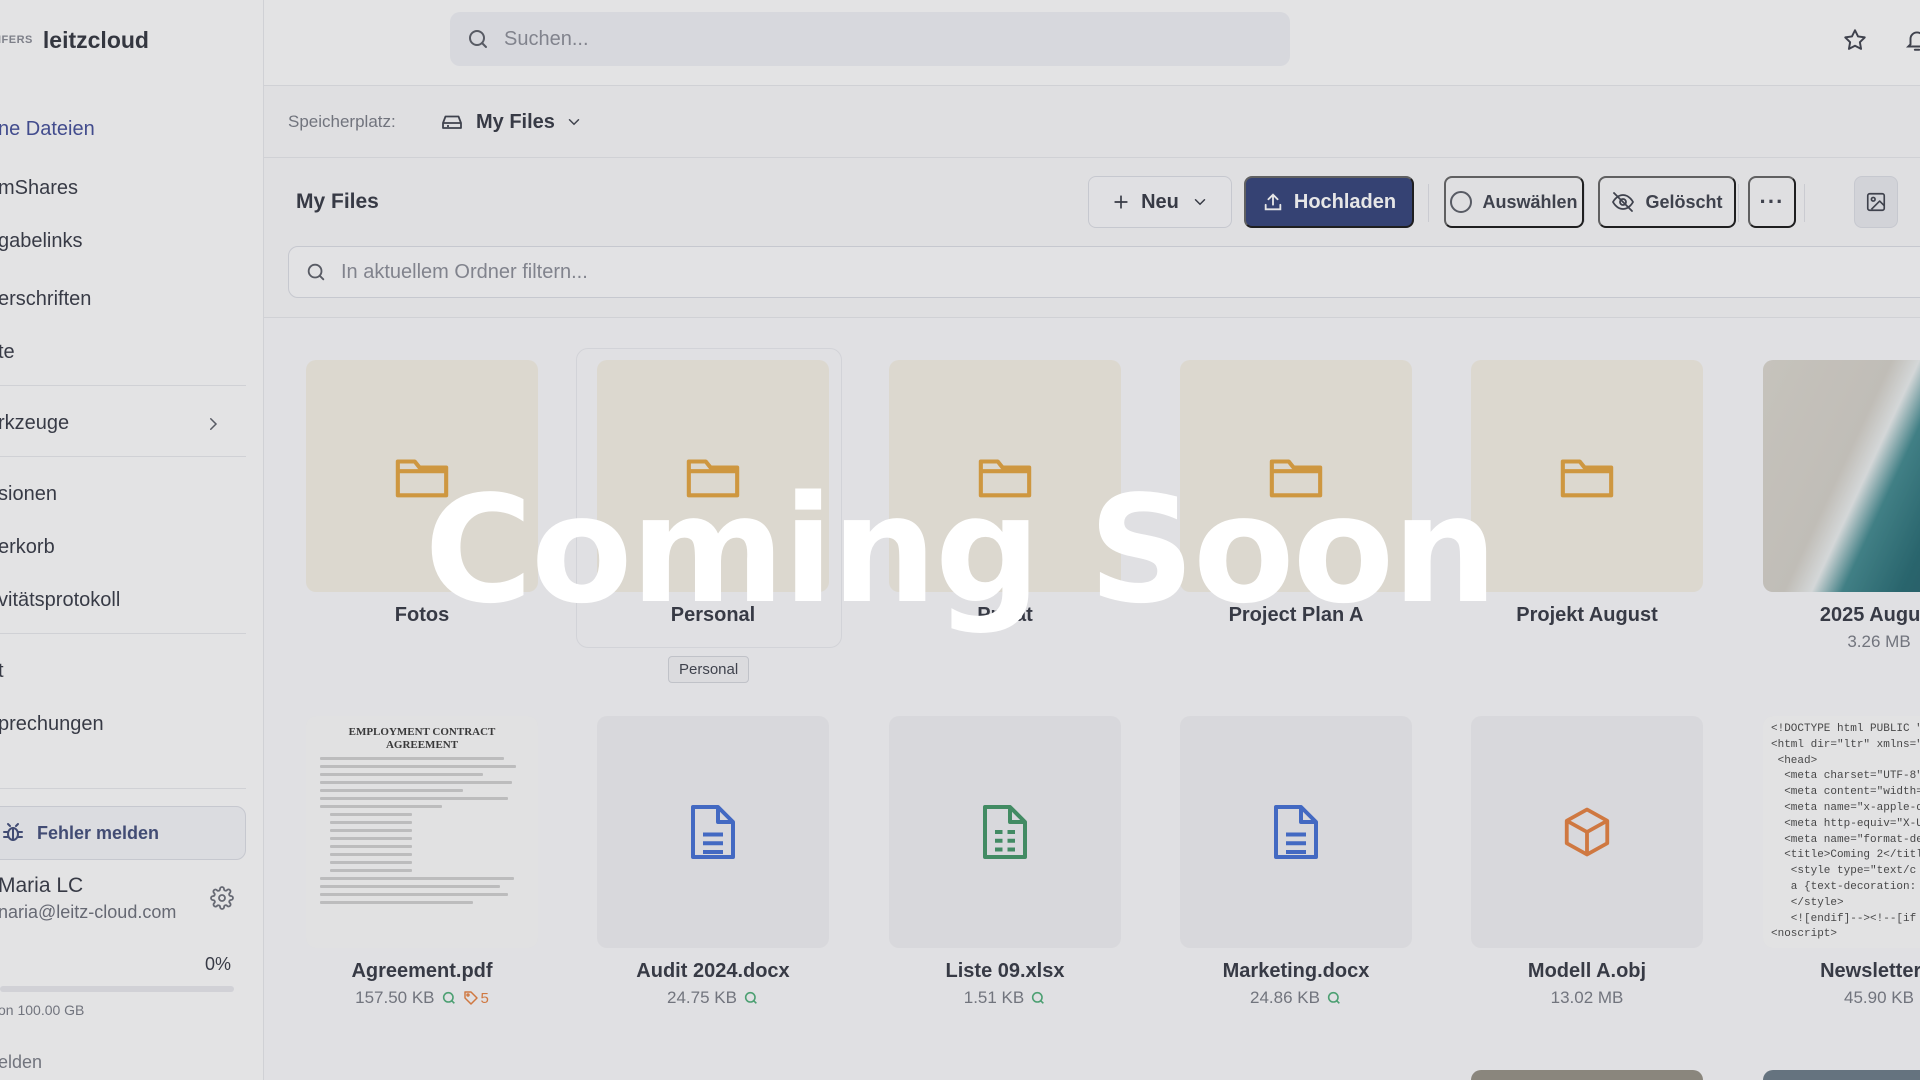 The image size is (1920, 1080). Describe the element at coordinates (1329, 202) in the screenshot. I see `upload-button: Hochladen` at that location.